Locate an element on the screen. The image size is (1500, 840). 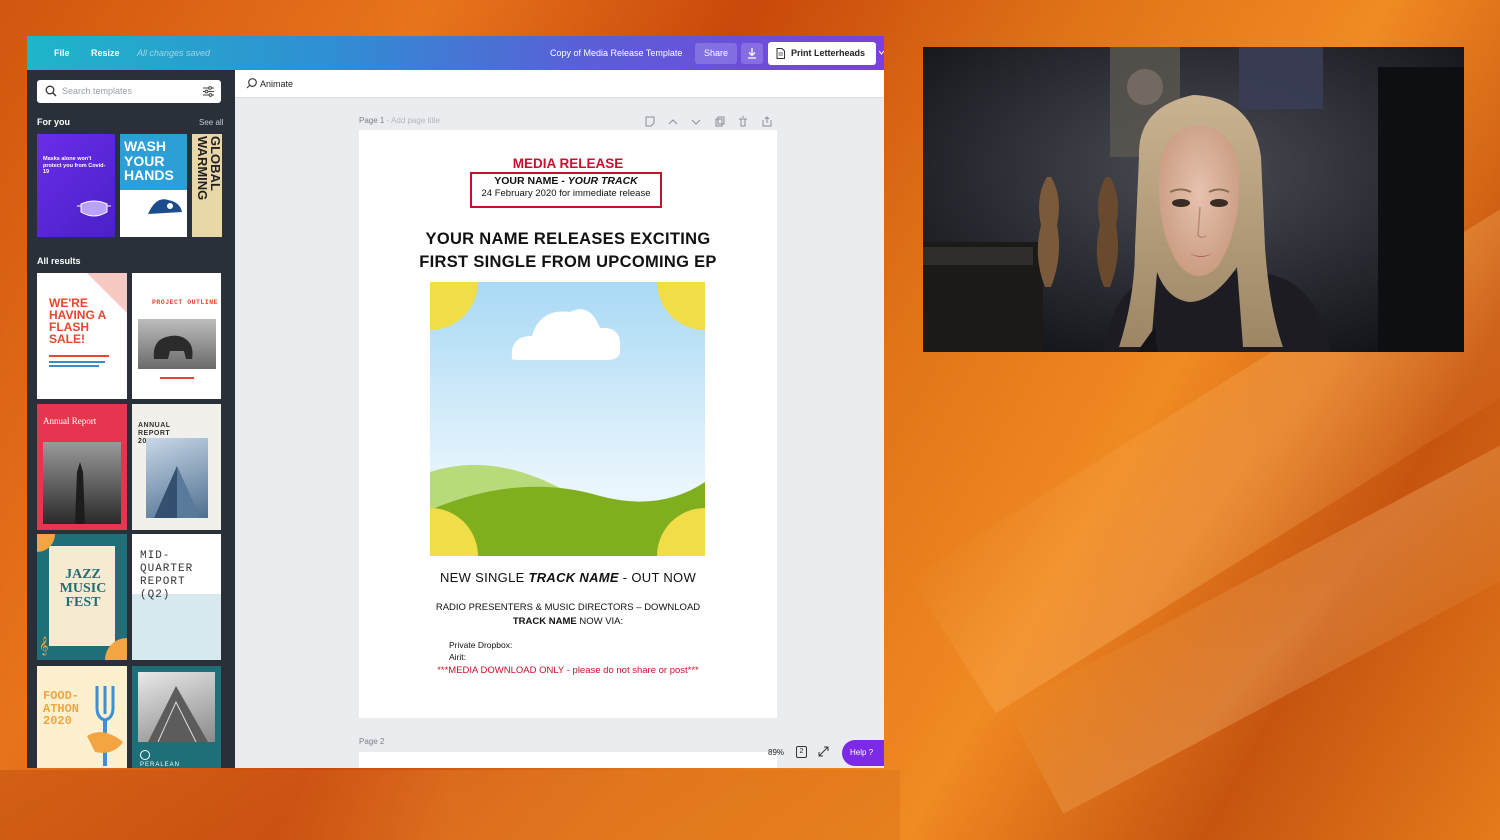
resize-menu: Resize is located at coordinates (105, 53).